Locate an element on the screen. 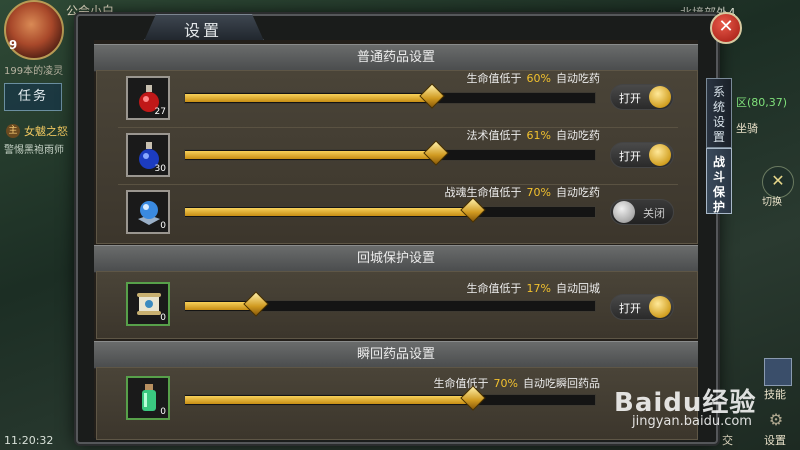 The width and height of the screenshot is (800, 450). threshold-label: 生命值低于 60% 自动吃药 is located at coordinates (533, 78).